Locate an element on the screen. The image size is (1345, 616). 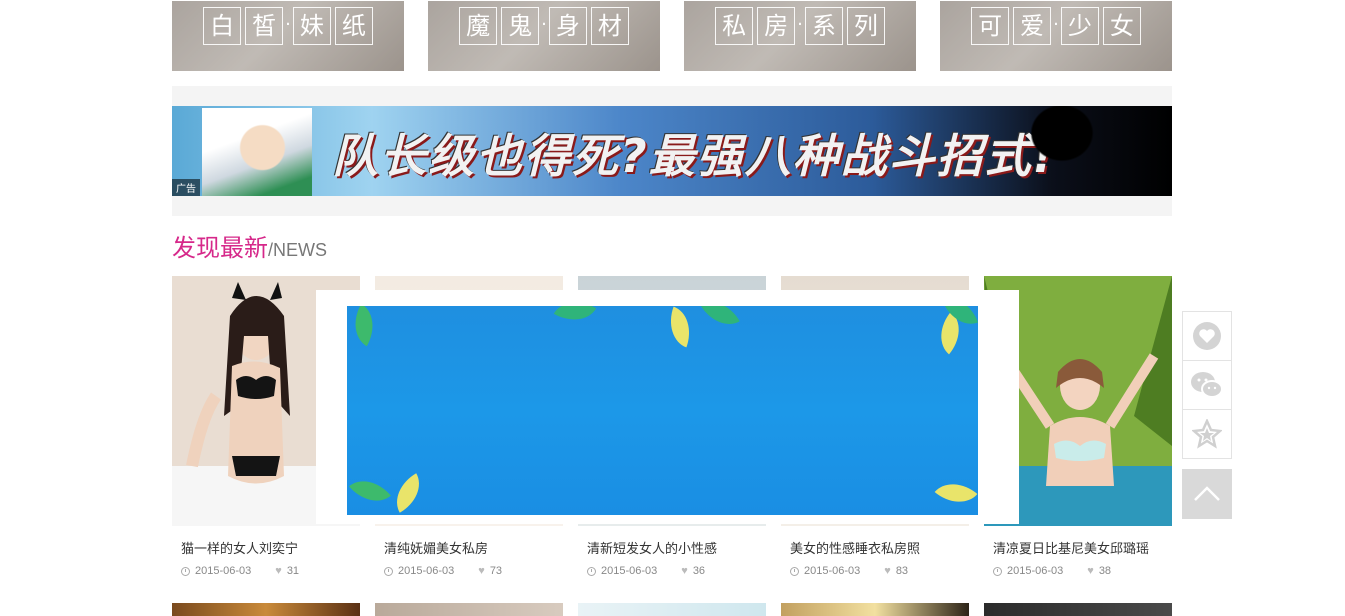
silhouette-image is located at coordinates (1062, 151).